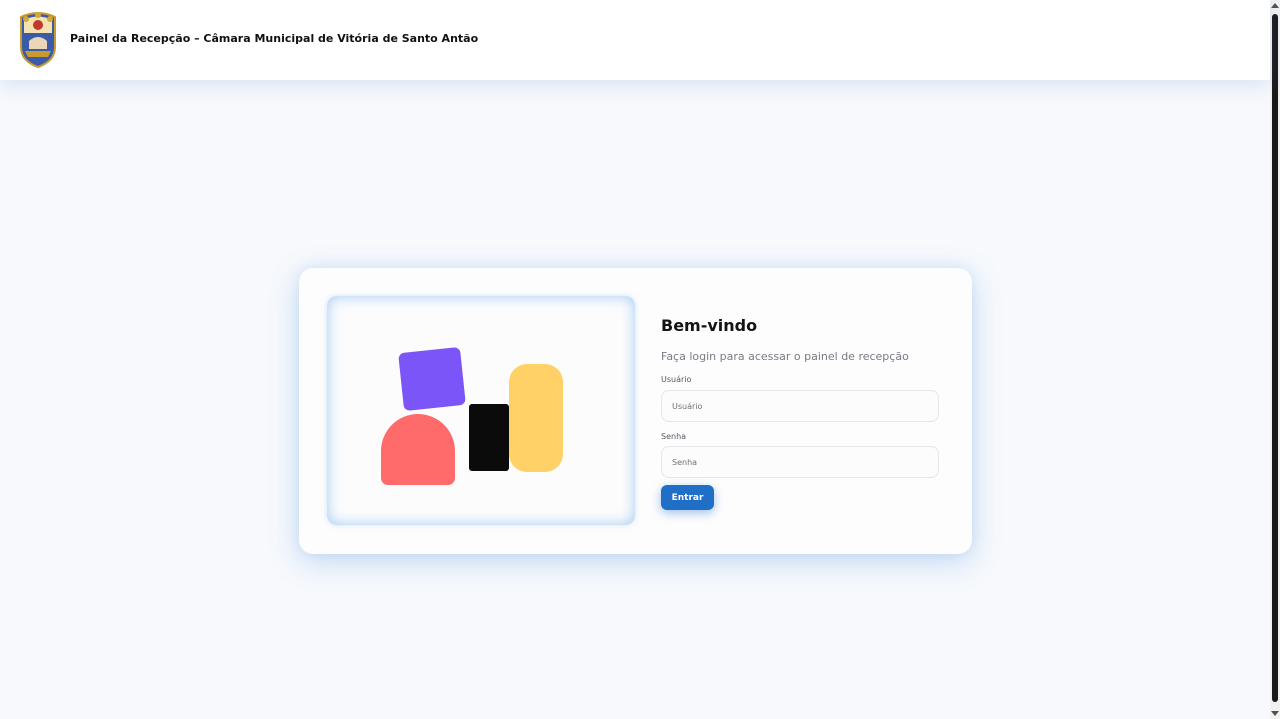  What do you see at coordinates (1275, 713) in the screenshot?
I see `scroll-down-arrow-icon` at bounding box center [1275, 713].